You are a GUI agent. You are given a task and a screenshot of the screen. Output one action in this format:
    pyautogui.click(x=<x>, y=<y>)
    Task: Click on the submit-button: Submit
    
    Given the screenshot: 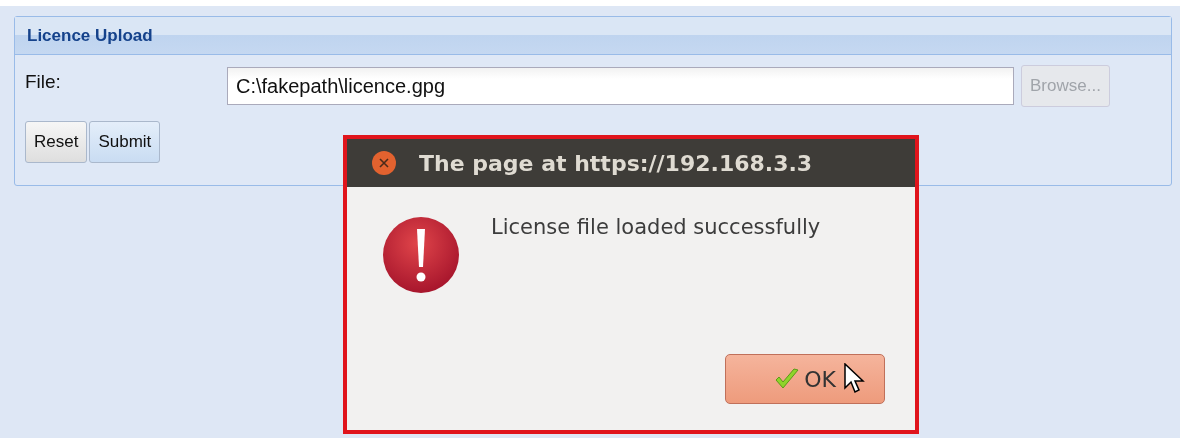 What is the action you would take?
    pyautogui.click(x=125, y=142)
    